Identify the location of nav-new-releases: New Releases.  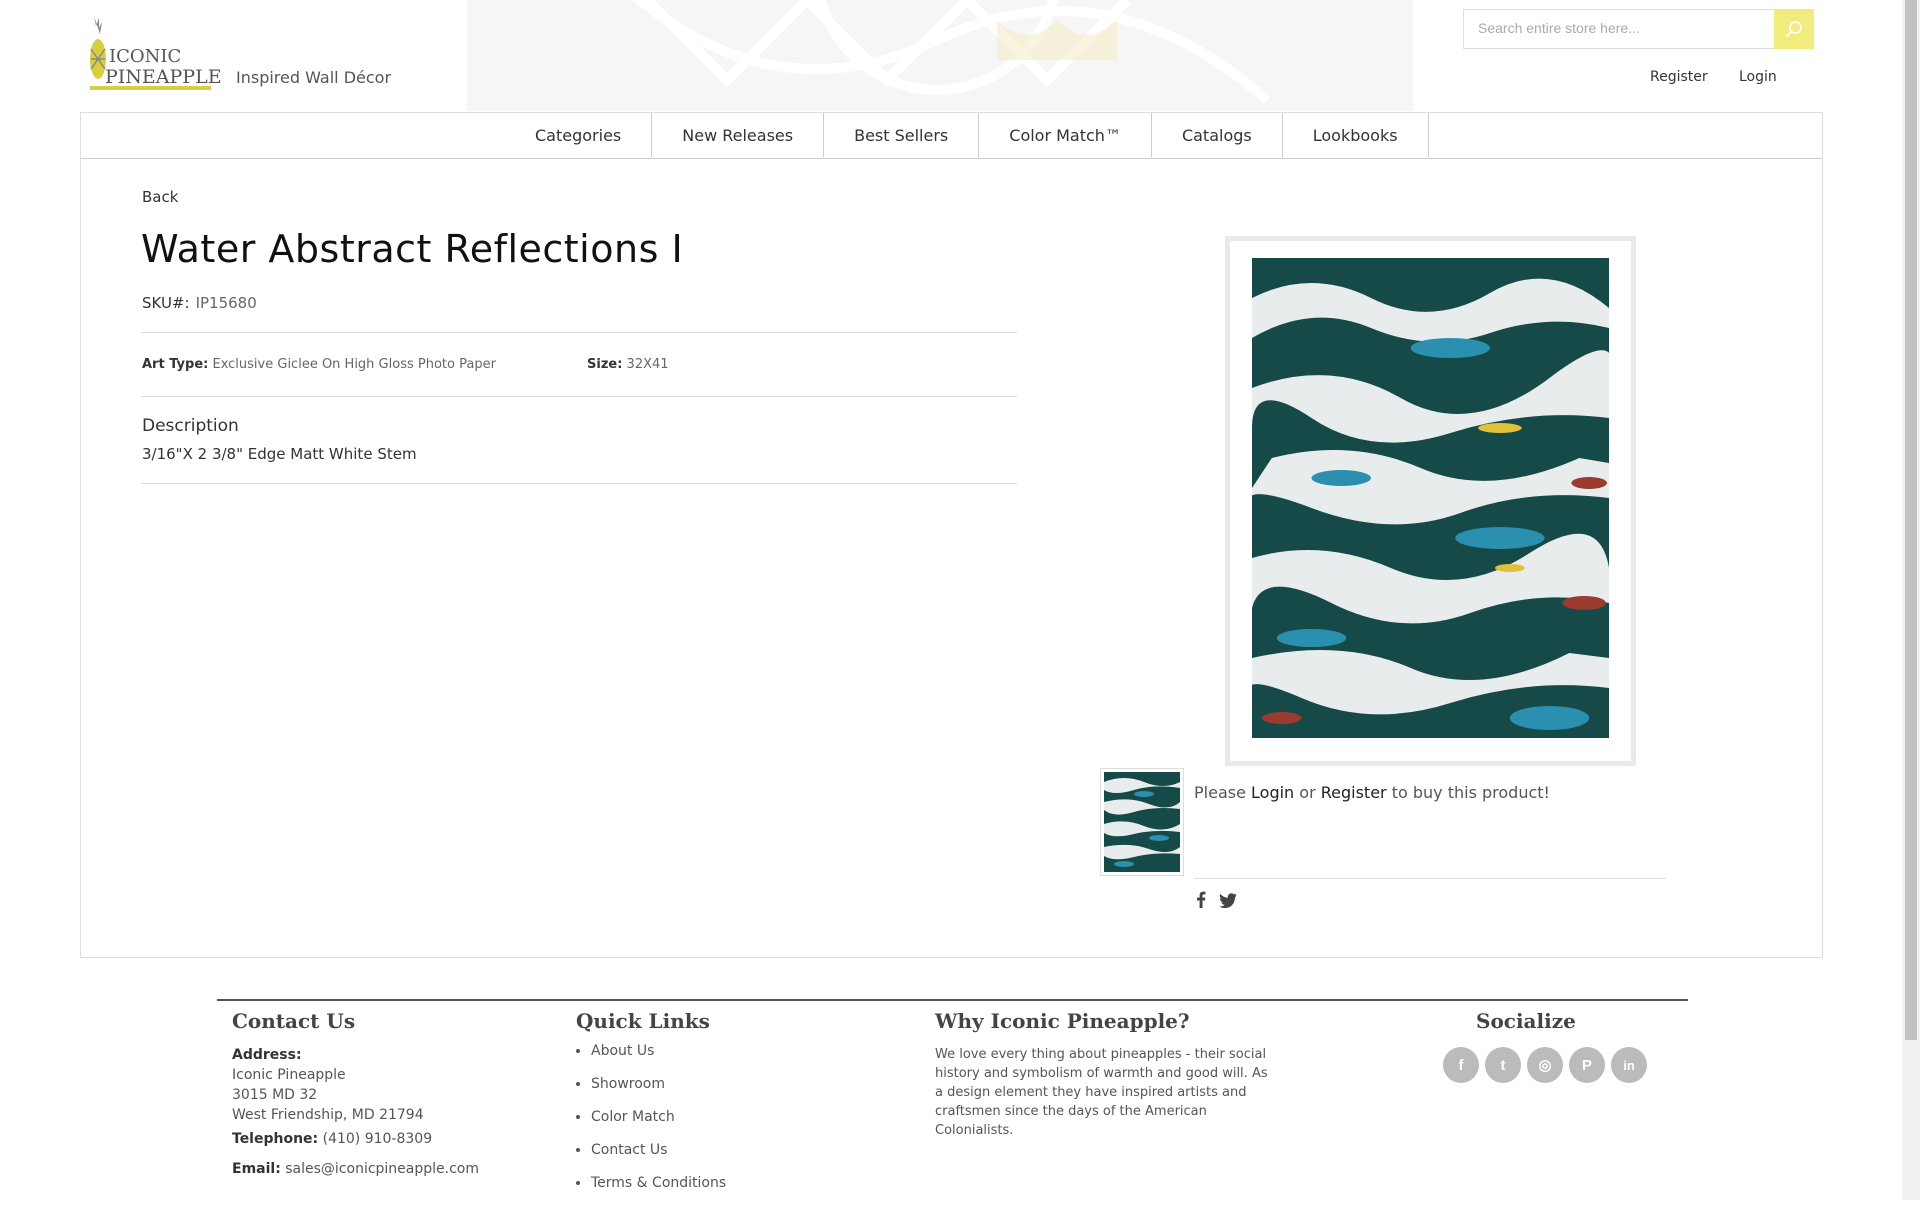
(738, 135).